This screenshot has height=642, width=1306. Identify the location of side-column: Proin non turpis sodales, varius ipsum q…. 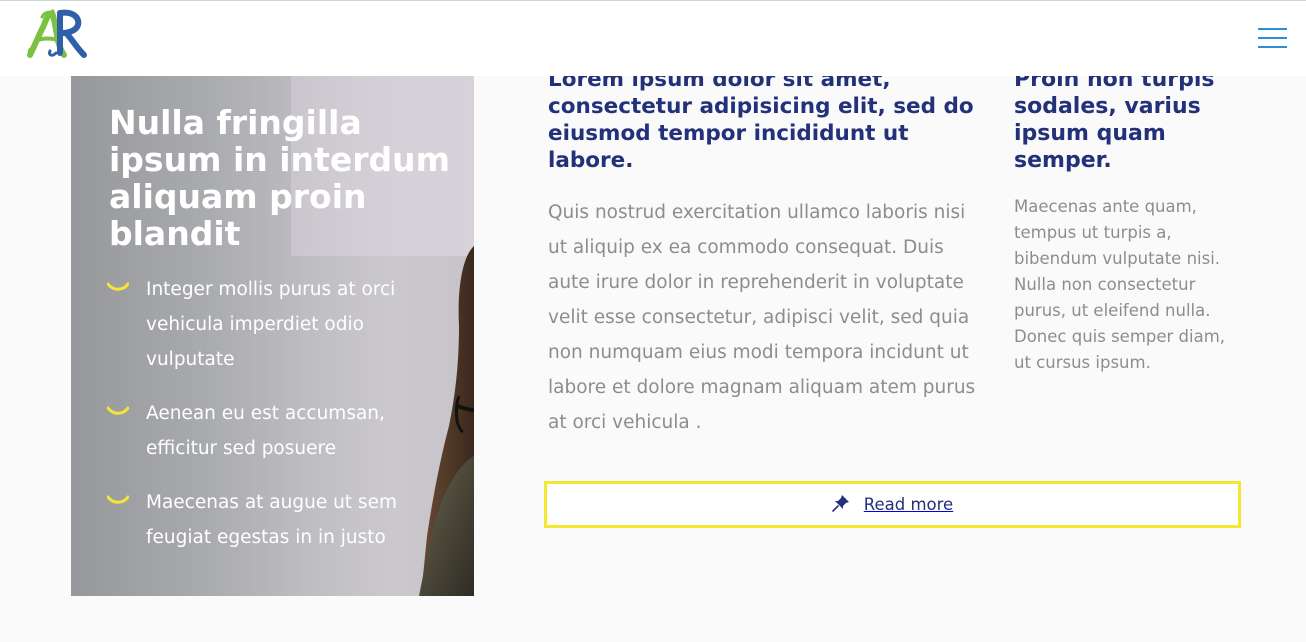
(1129, 221).